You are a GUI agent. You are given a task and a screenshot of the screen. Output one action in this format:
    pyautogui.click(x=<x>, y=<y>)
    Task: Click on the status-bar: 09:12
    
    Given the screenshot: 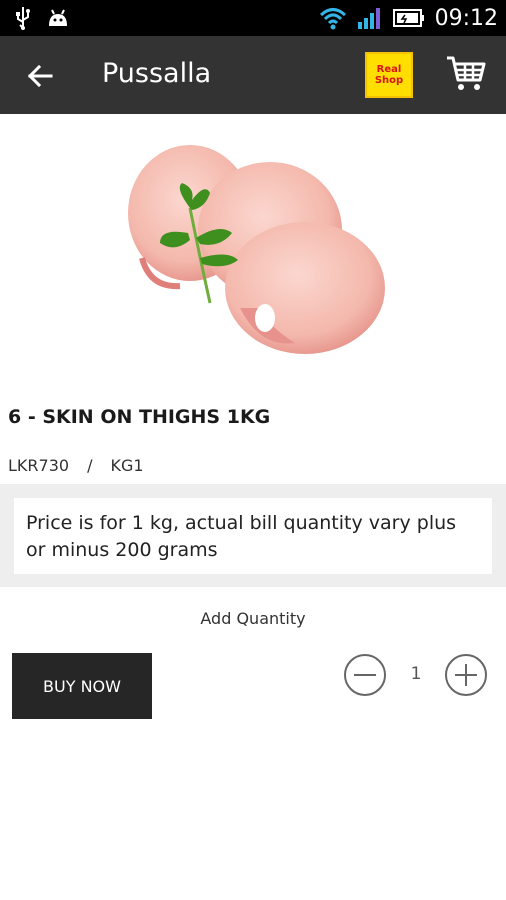 What is the action you would take?
    pyautogui.click(x=253, y=18)
    